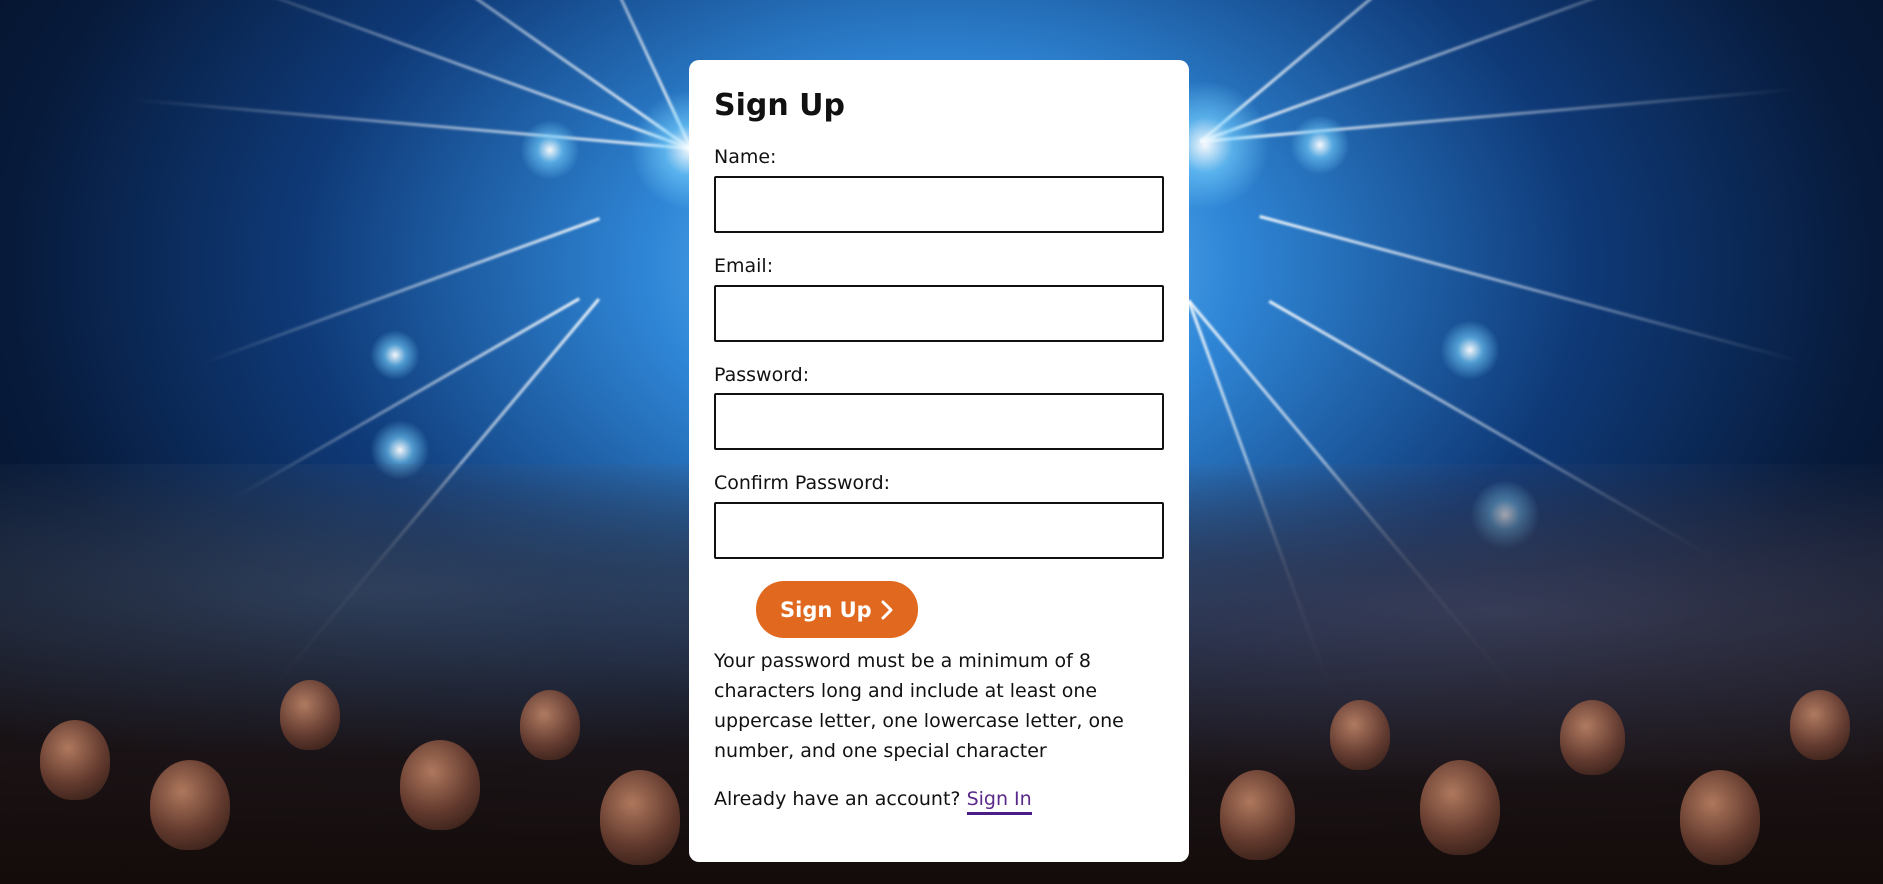  Describe the element at coordinates (939, 422) in the screenshot. I see `password-field` at that location.